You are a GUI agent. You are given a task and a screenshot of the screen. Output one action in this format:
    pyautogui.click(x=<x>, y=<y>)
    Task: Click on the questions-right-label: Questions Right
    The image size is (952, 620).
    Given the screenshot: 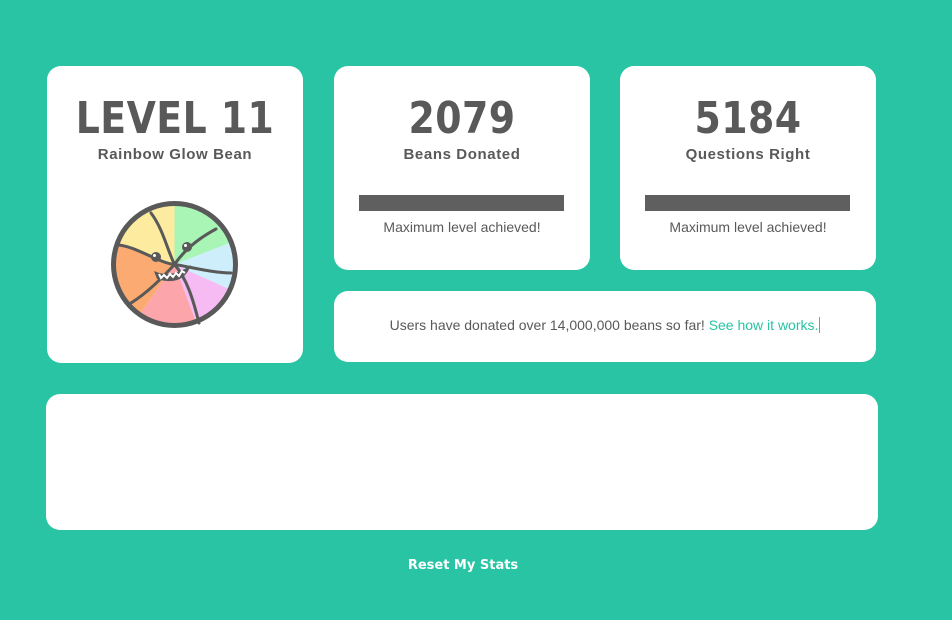 What is the action you would take?
    pyautogui.click(x=748, y=154)
    